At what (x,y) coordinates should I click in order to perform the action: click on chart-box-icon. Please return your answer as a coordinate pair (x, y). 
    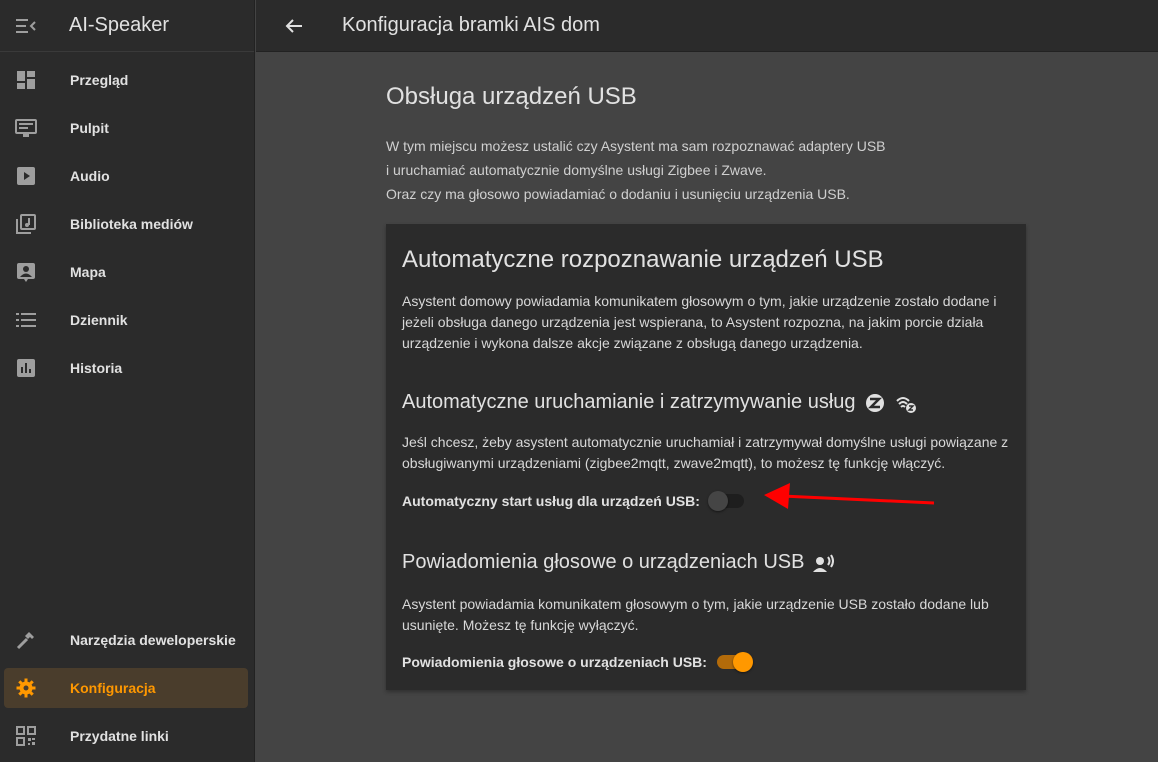
    Looking at the image, I should click on (26, 368).